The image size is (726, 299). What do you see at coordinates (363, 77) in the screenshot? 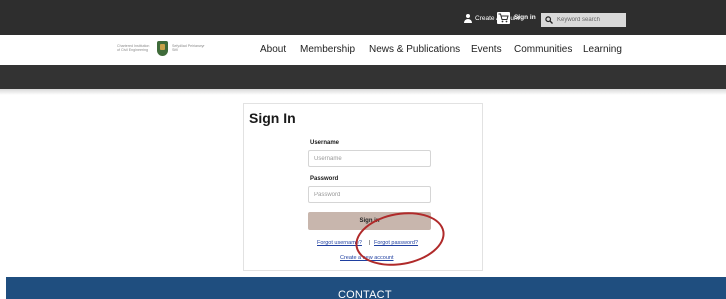
I see `sub-nav-bar` at bounding box center [363, 77].